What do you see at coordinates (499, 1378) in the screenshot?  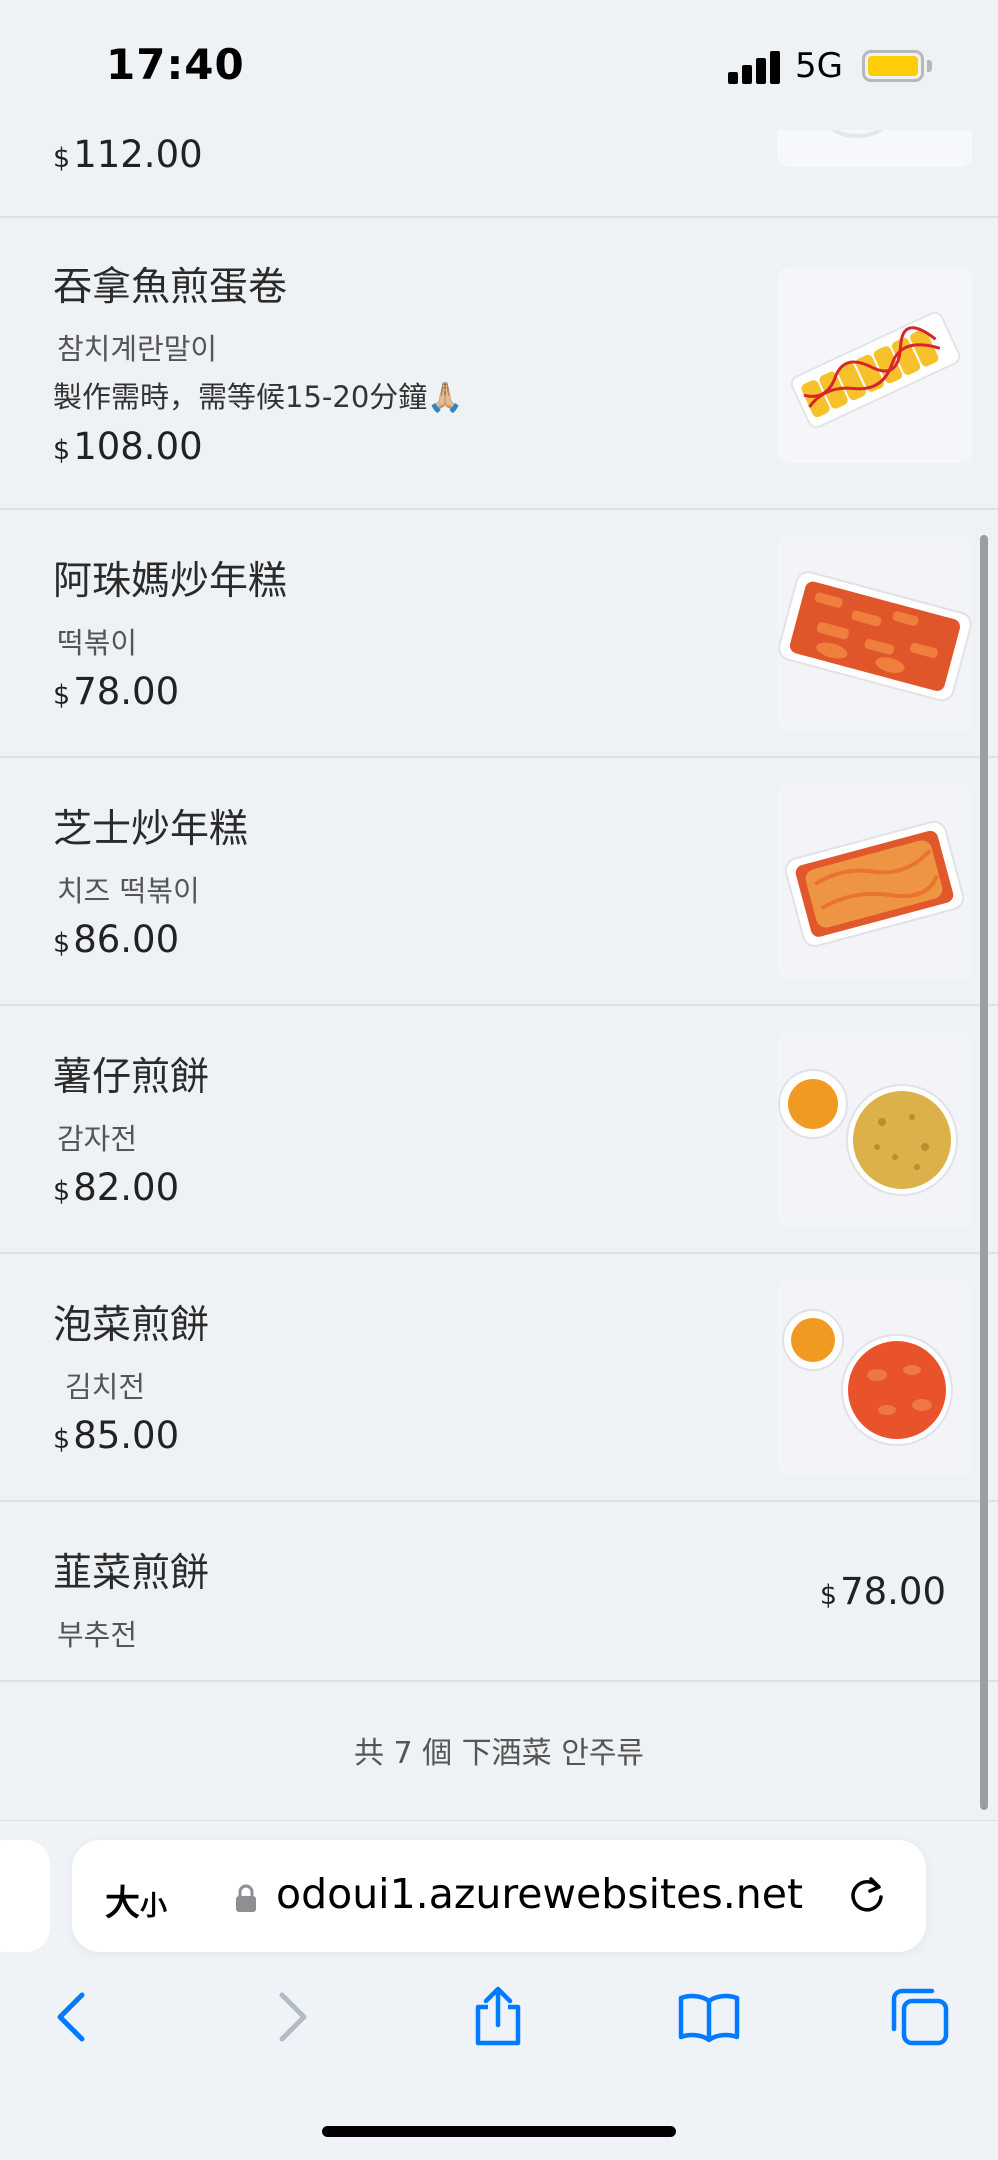 I see `menu-item: 泡菜煎餅 김치전 $85.00` at bounding box center [499, 1378].